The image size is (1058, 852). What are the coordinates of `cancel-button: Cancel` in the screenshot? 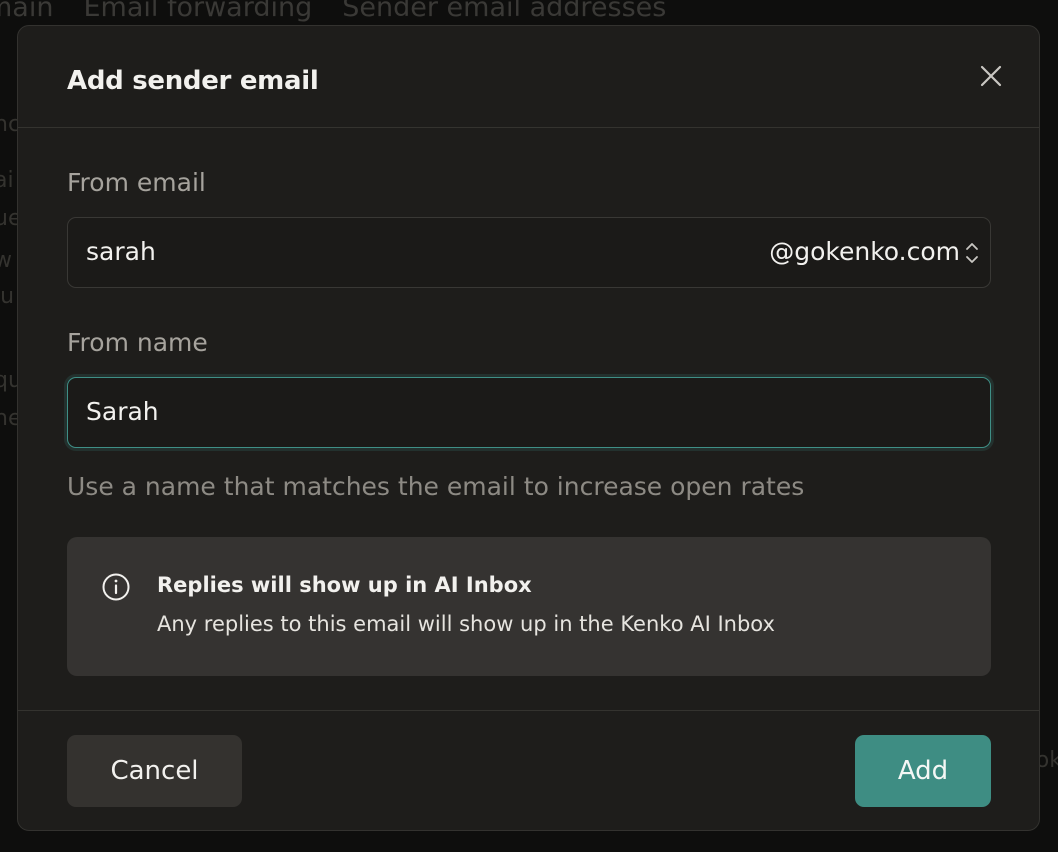 It's located at (154, 771).